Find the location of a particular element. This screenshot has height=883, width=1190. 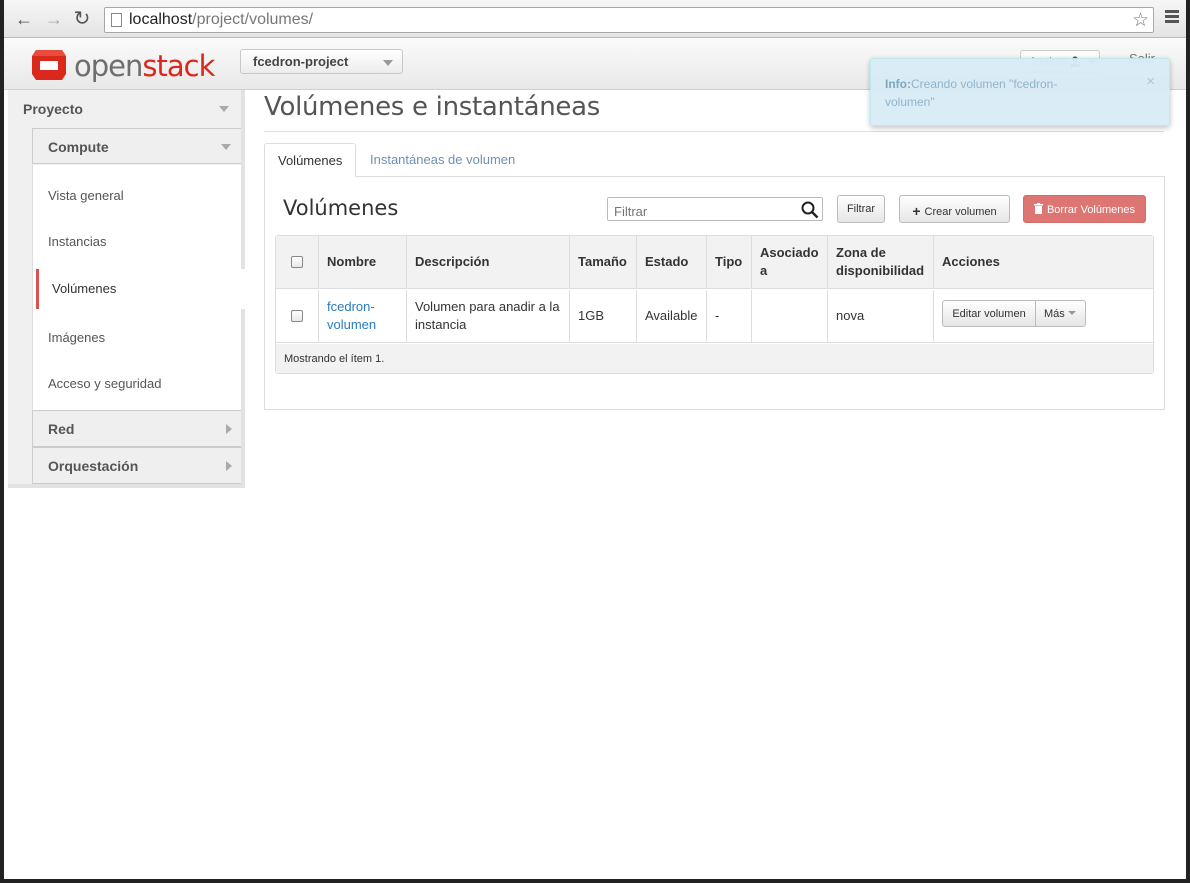

trash-icon is located at coordinates (1038, 208).